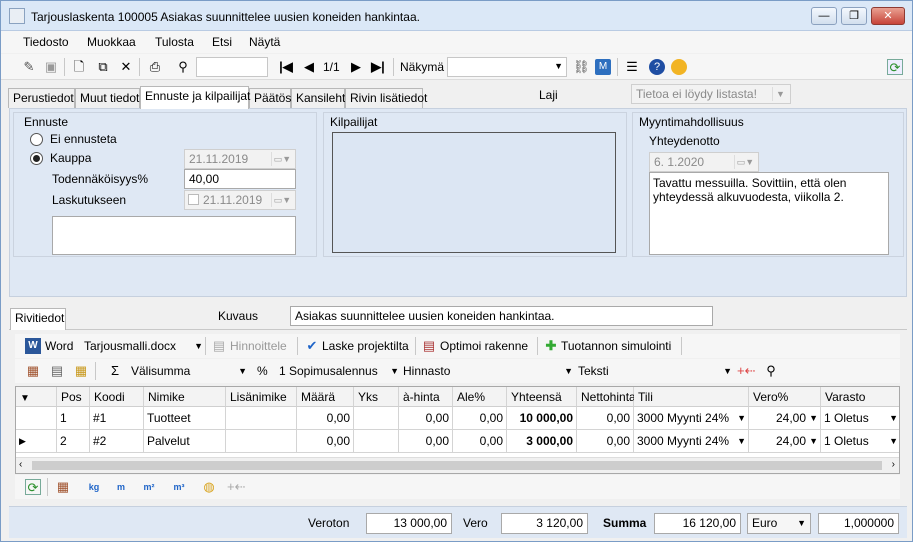 This screenshot has width=913, height=542. What do you see at coordinates (854, 16) in the screenshot?
I see `maximize-button: ❐` at bounding box center [854, 16].